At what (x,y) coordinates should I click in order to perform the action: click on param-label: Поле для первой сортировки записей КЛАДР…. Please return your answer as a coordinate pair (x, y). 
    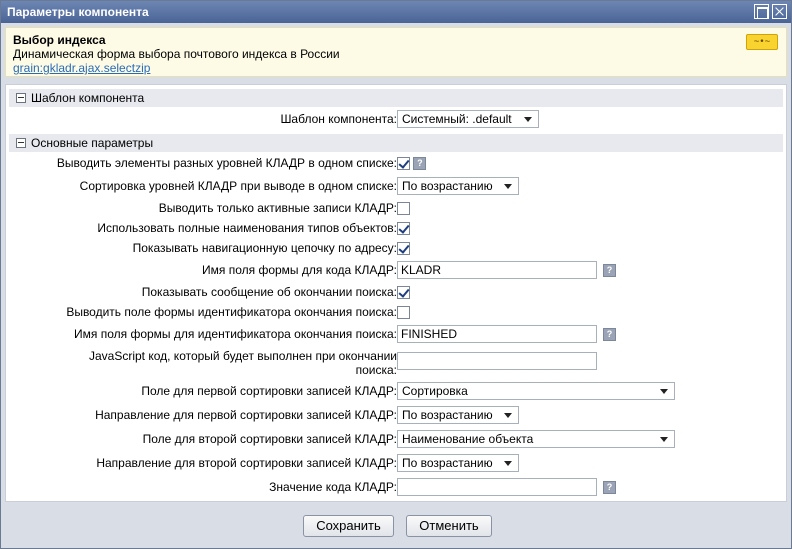
    Looking at the image, I should click on (269, 391).